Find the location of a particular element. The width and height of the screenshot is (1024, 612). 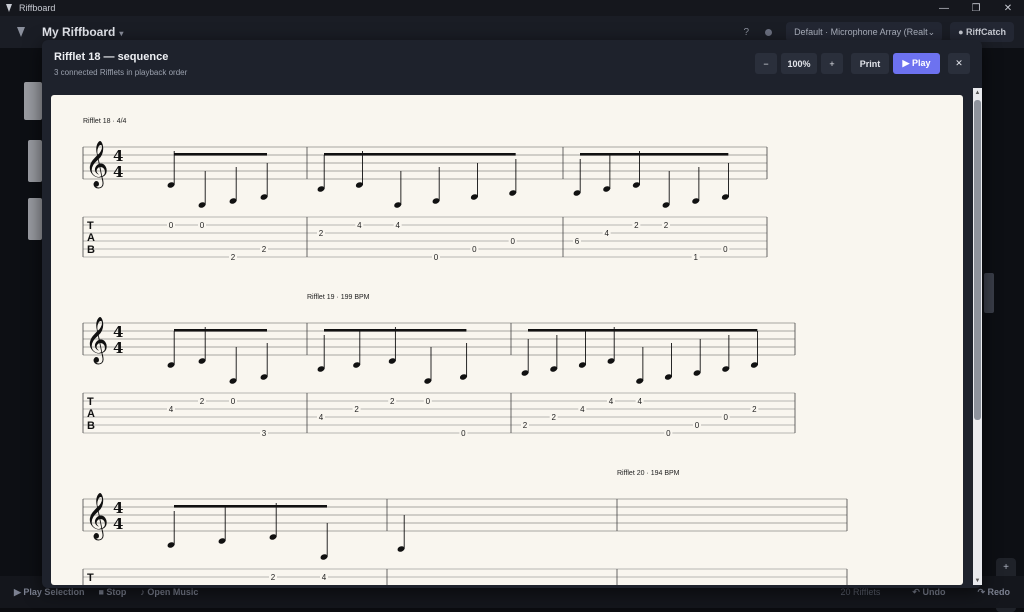

riffboard-logo-icon is located at coordinates (21, 32).